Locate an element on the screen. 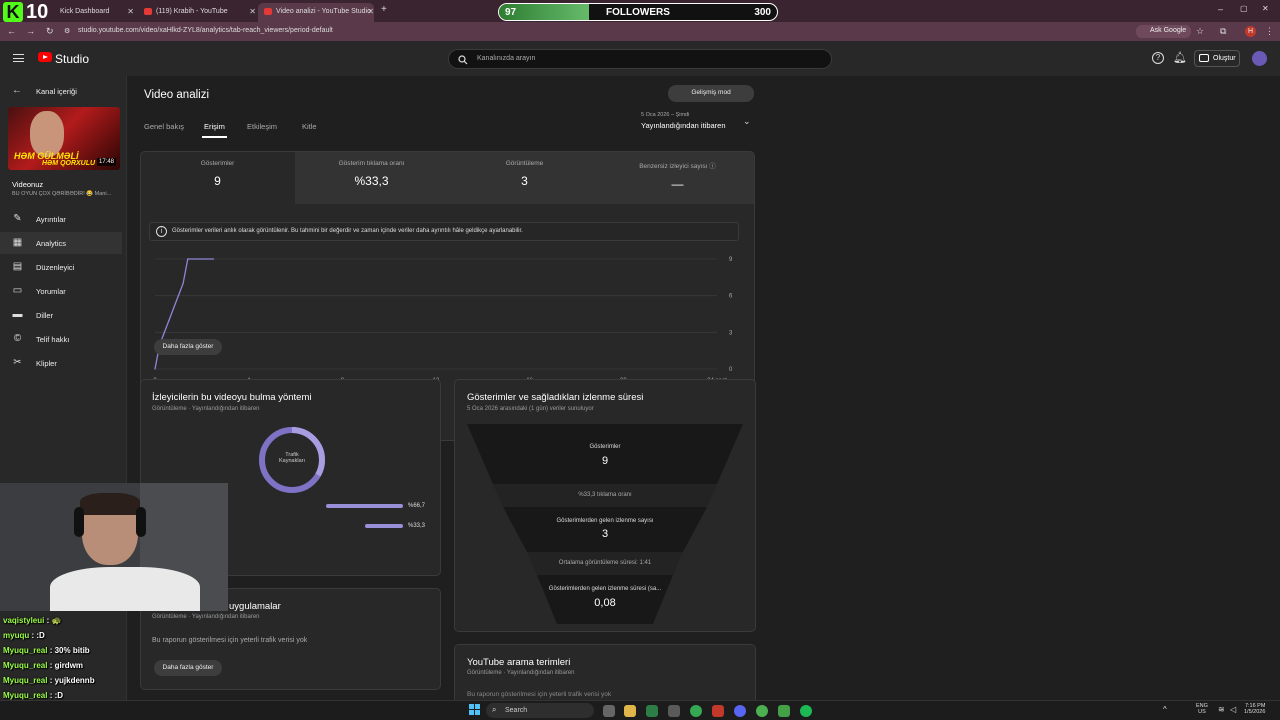 The height and width of the screenshot is (720, 1280). spotify-icon is located at coordinates (806, 711).